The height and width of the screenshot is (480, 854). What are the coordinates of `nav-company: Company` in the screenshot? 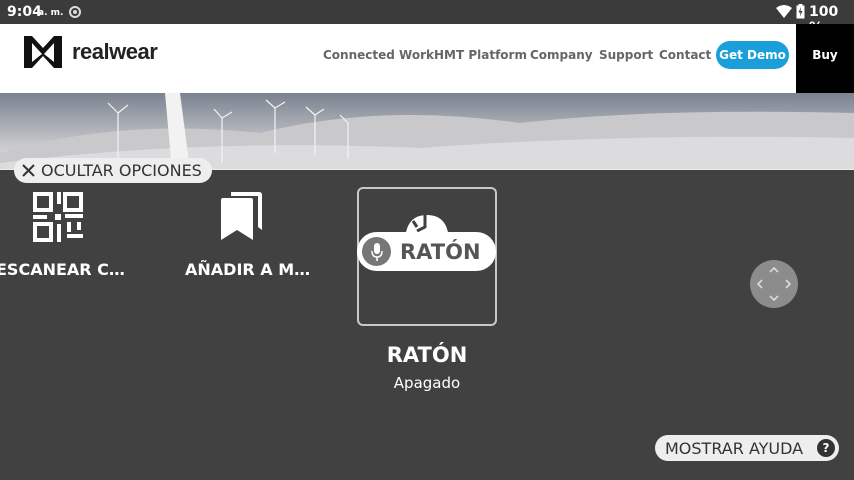 It's located at (561, 55).